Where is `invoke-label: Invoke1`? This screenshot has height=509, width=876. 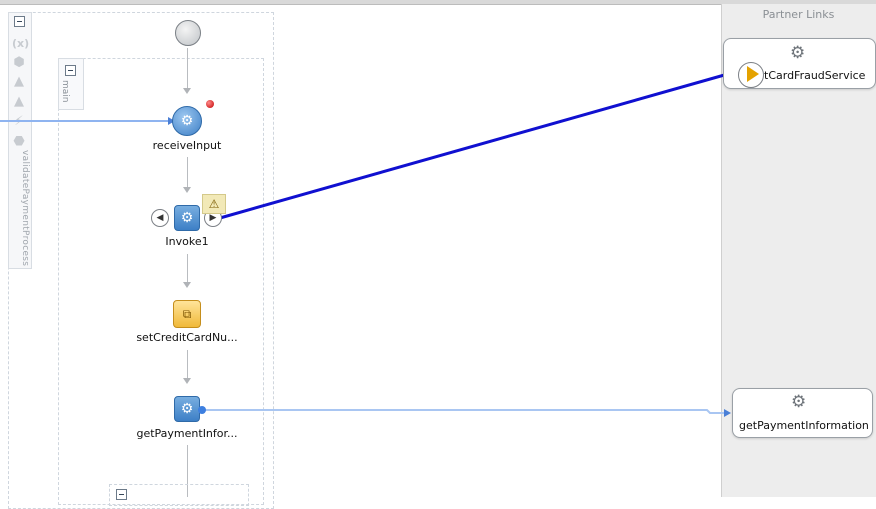 invoke-label: Invoke1 is located at coordinates (187, 241).